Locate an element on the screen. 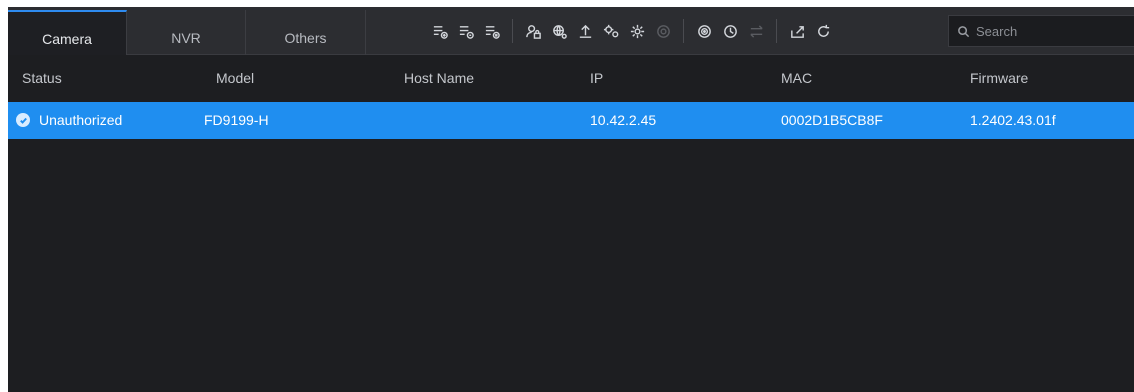 This screenshot has width=1134, height=392. refresh-icon is located at coordinates (823, 31).